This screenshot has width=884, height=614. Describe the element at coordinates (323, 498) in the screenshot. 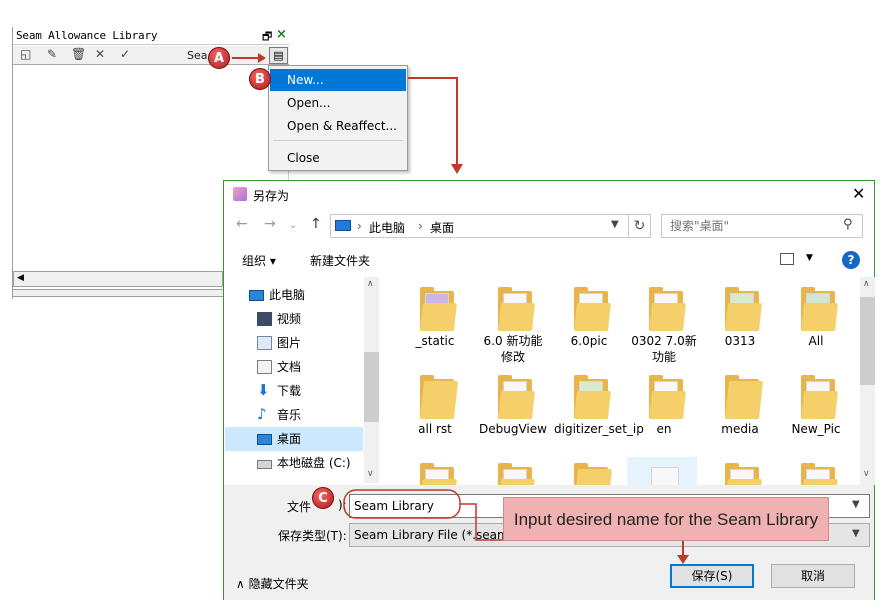

I see `annotation-badge-c: C` at that location.